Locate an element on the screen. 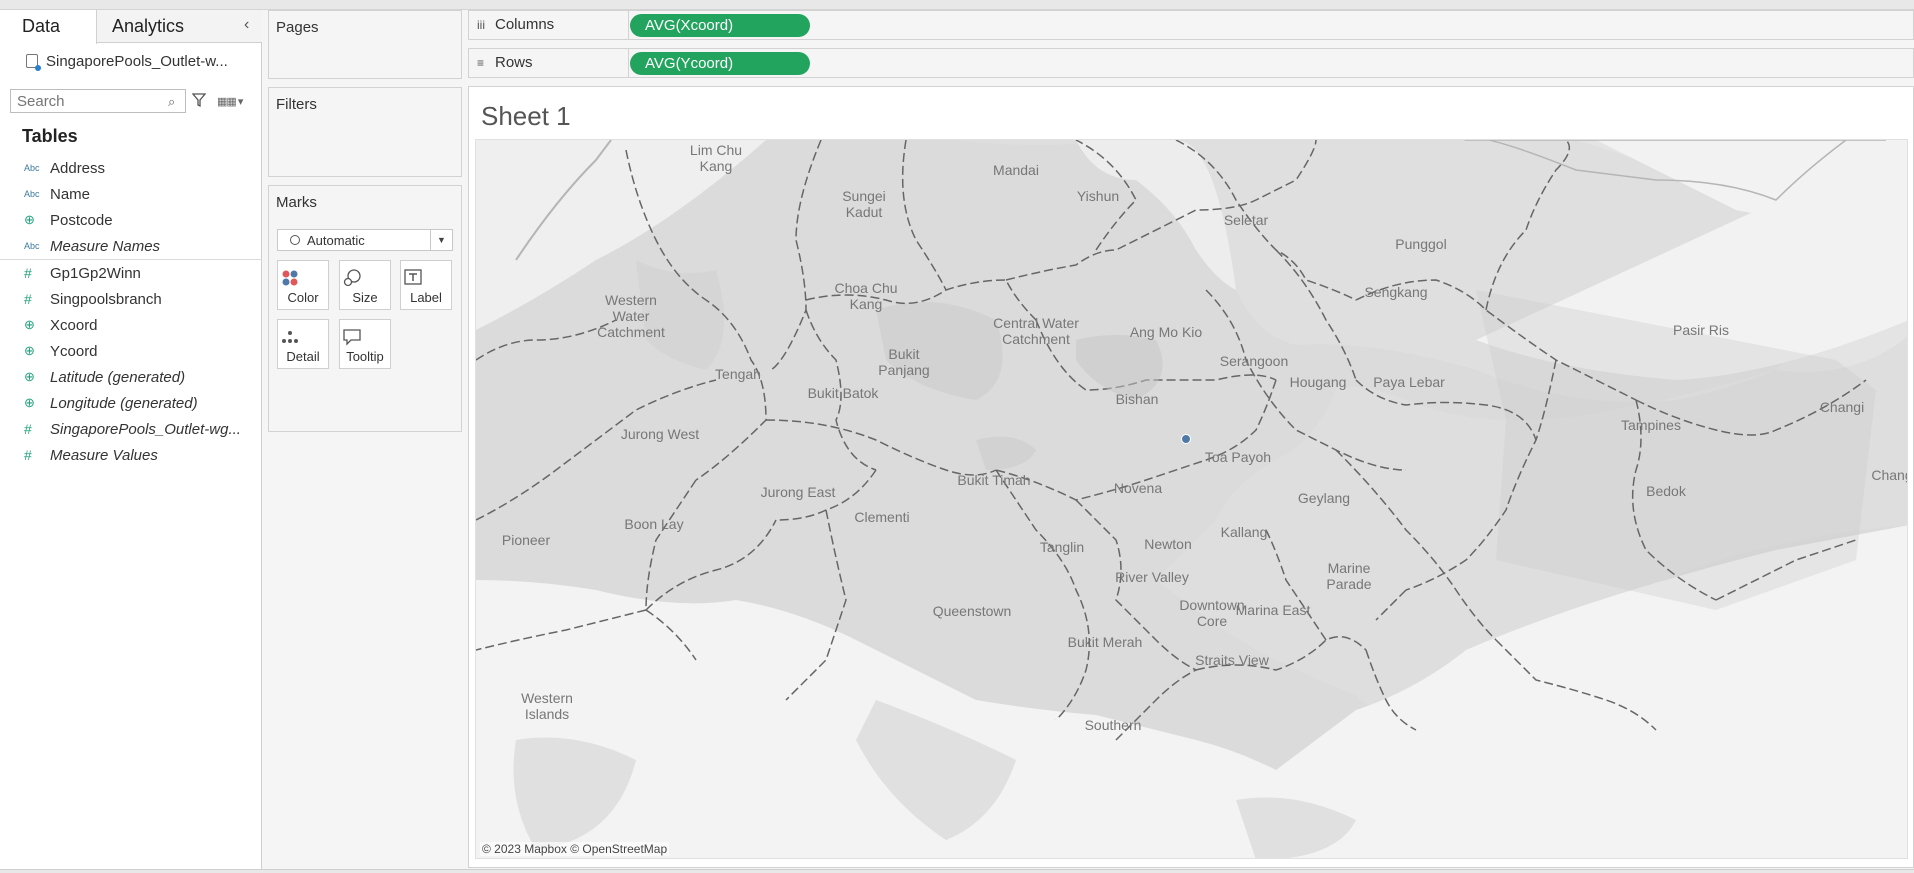 This screenshot has width=1914, height=873. pane-tabs: Data Analytics ‹ is located at coordinates (131, 27).